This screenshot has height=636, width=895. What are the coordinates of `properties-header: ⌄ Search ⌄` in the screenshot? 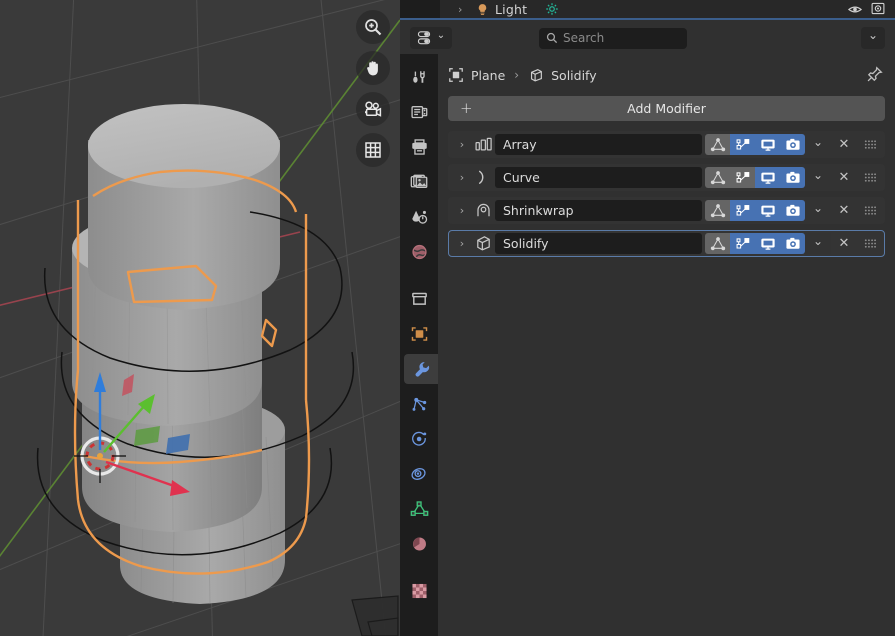 It's located at (647, 38).